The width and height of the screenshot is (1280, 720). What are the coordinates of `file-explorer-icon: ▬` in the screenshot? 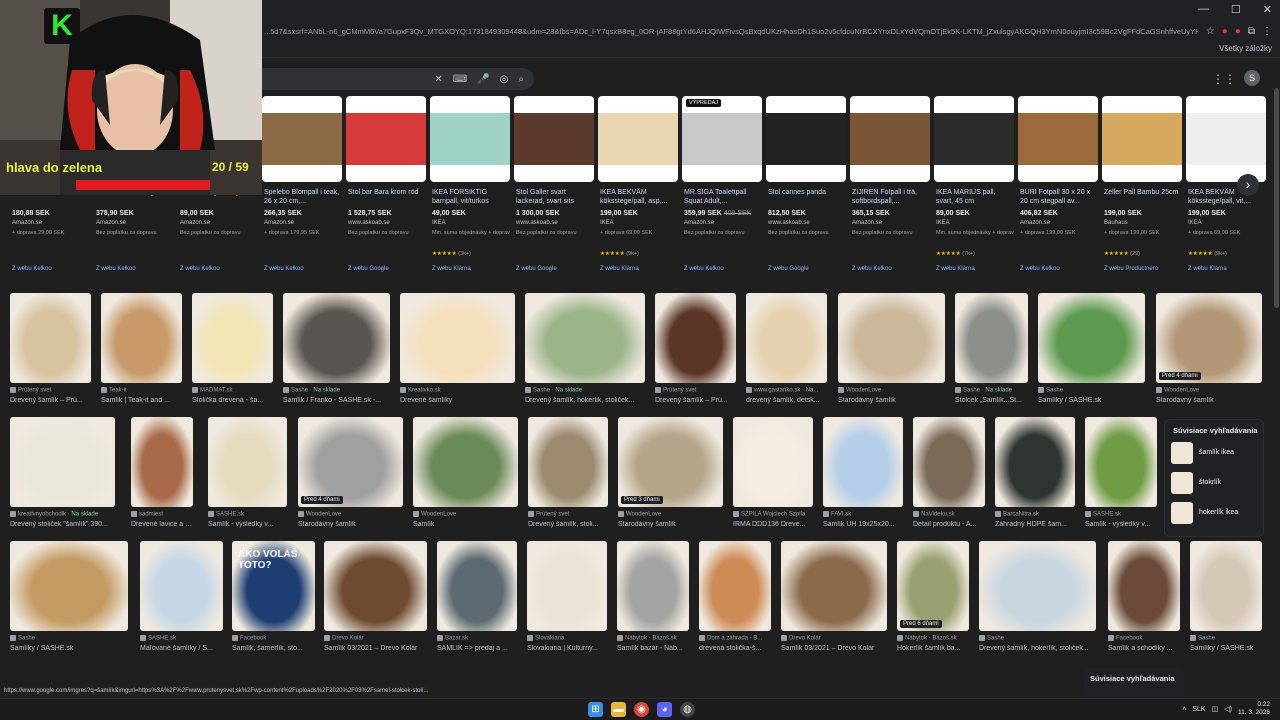 It's located at (618, 709).